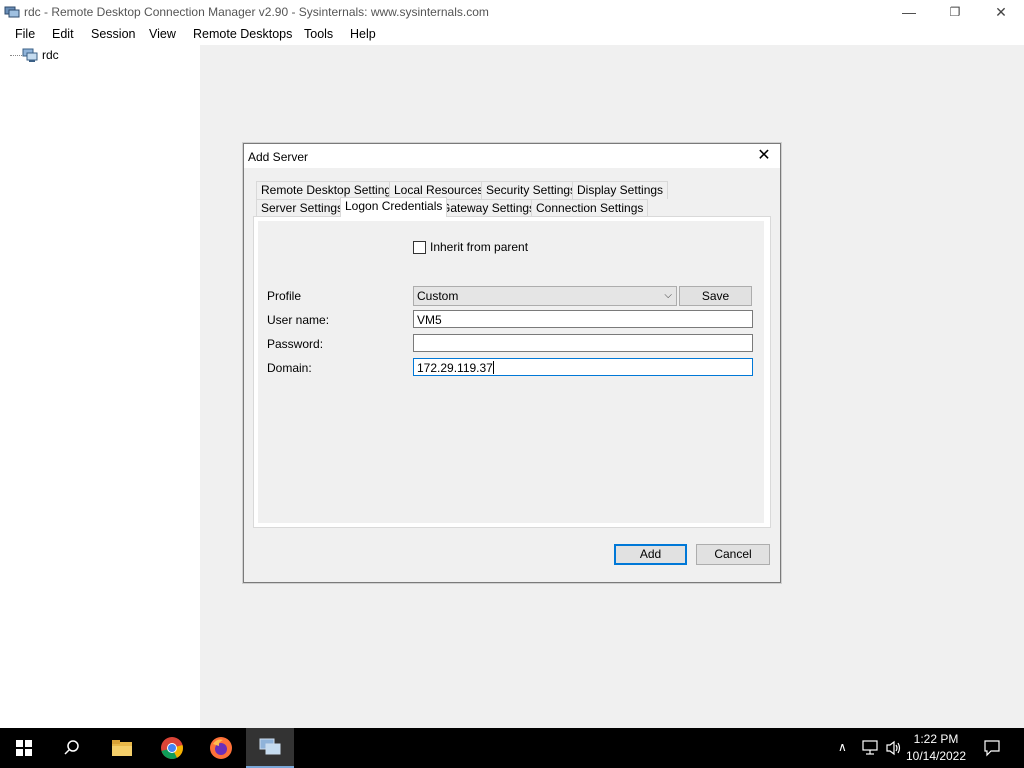  What do you see at coordinates (733, 554) in the screenshot?
I see `cancel-button: Cancel` at bounding box center [733, 554].